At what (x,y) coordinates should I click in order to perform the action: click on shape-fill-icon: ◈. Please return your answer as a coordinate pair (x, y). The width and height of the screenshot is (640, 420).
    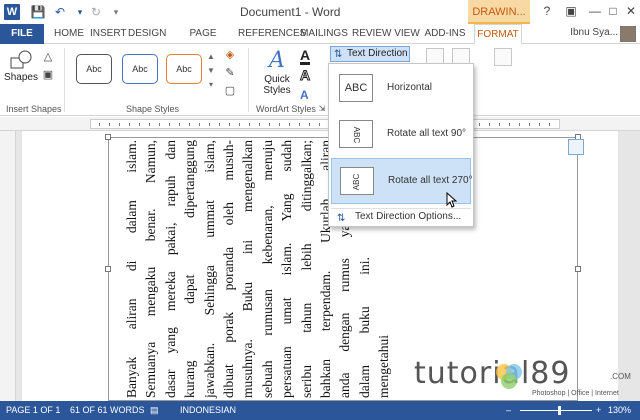
    Looking at the image, I should click on (230, 55).